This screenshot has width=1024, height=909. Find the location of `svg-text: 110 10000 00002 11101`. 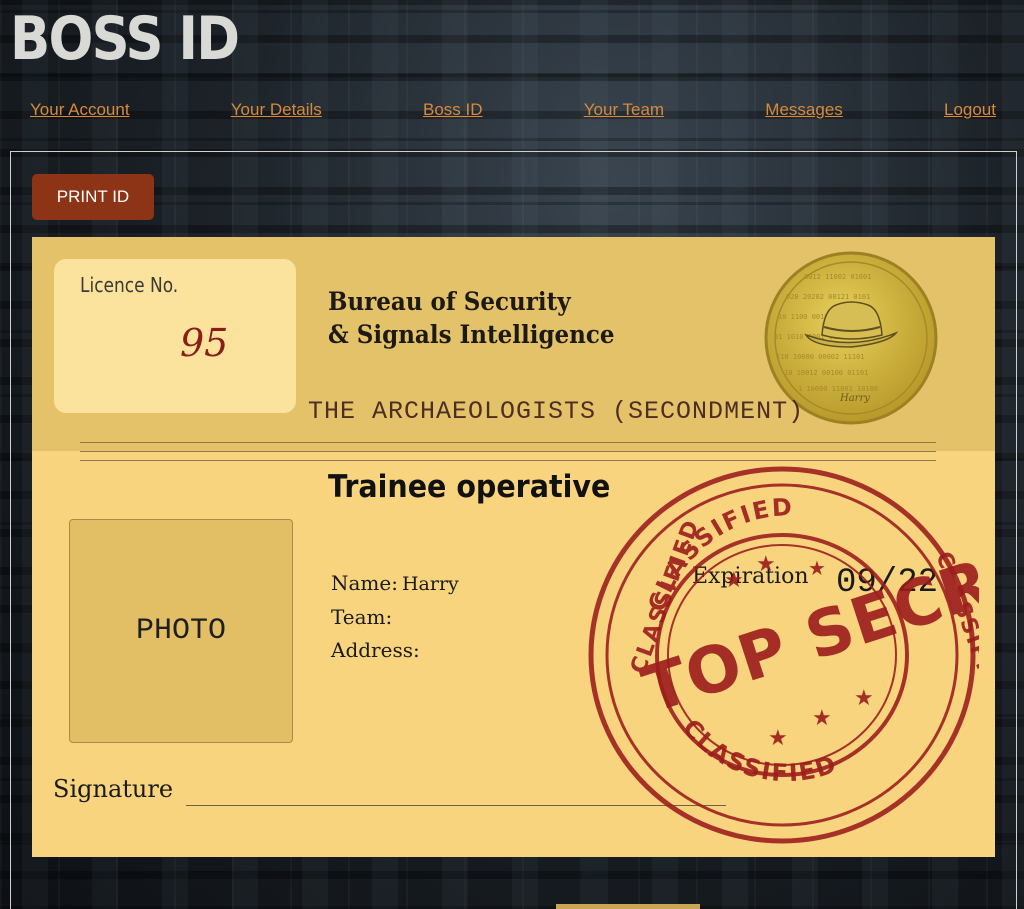

svg-text: 110 10000 00002 11101 is located at coordinates (820, 357).